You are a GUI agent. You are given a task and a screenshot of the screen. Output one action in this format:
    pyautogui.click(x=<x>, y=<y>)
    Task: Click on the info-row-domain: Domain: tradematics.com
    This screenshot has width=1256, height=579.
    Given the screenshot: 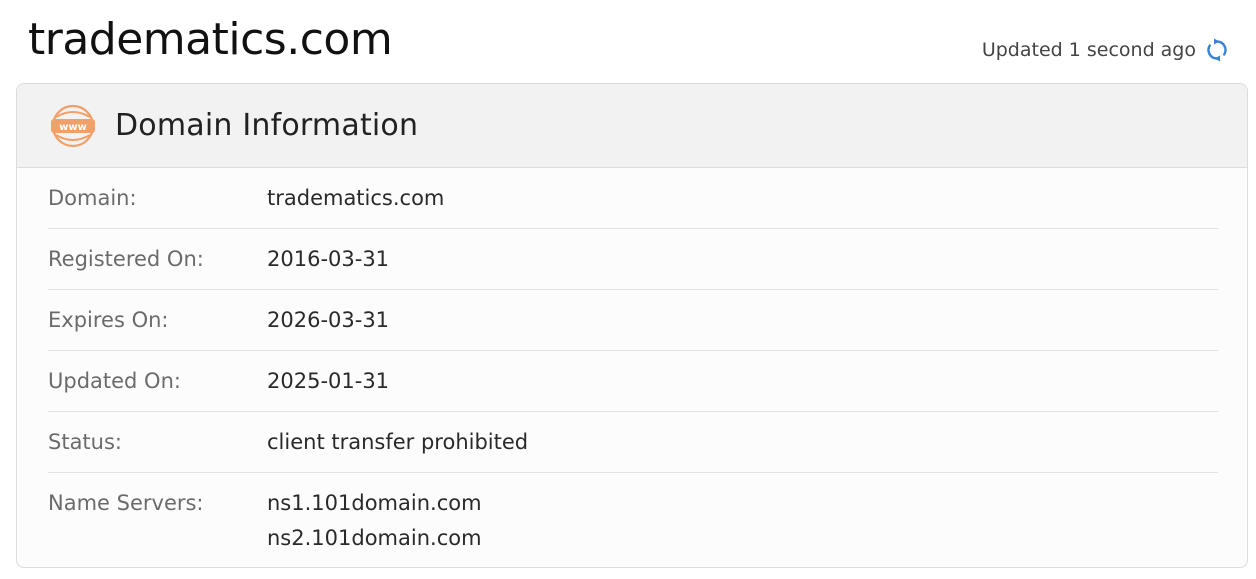 What is the action you would take?
    pyautogui.click(x=633, y=198)
    